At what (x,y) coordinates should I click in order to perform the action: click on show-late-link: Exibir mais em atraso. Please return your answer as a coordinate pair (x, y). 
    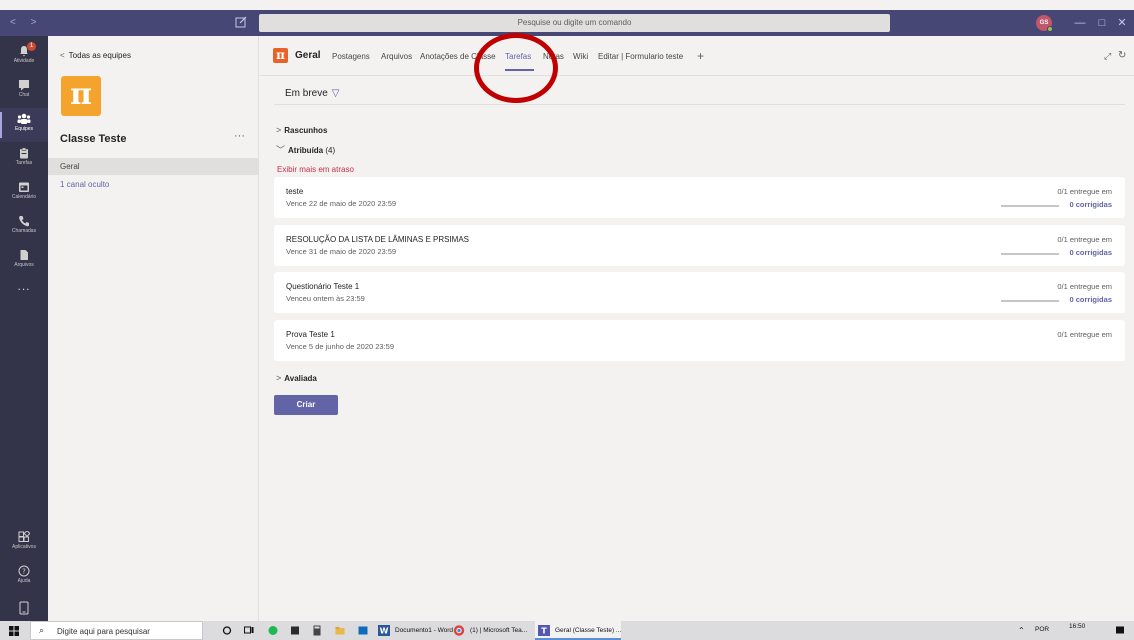
    Looking at the image, I should click on (315, 169).